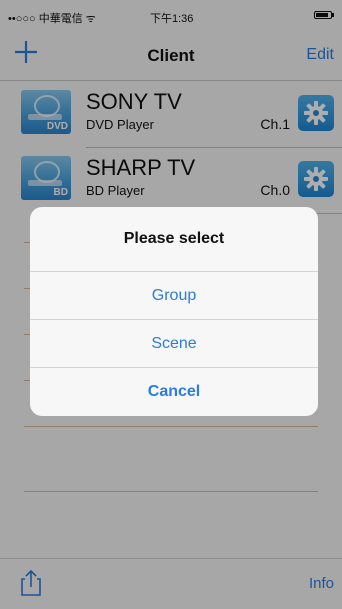 This screenshot has height=609, width=342. What do you see at coordinates (174, 344) in the screenshot?
I see `scene-option: Scene` at bounding box center [174, 344].